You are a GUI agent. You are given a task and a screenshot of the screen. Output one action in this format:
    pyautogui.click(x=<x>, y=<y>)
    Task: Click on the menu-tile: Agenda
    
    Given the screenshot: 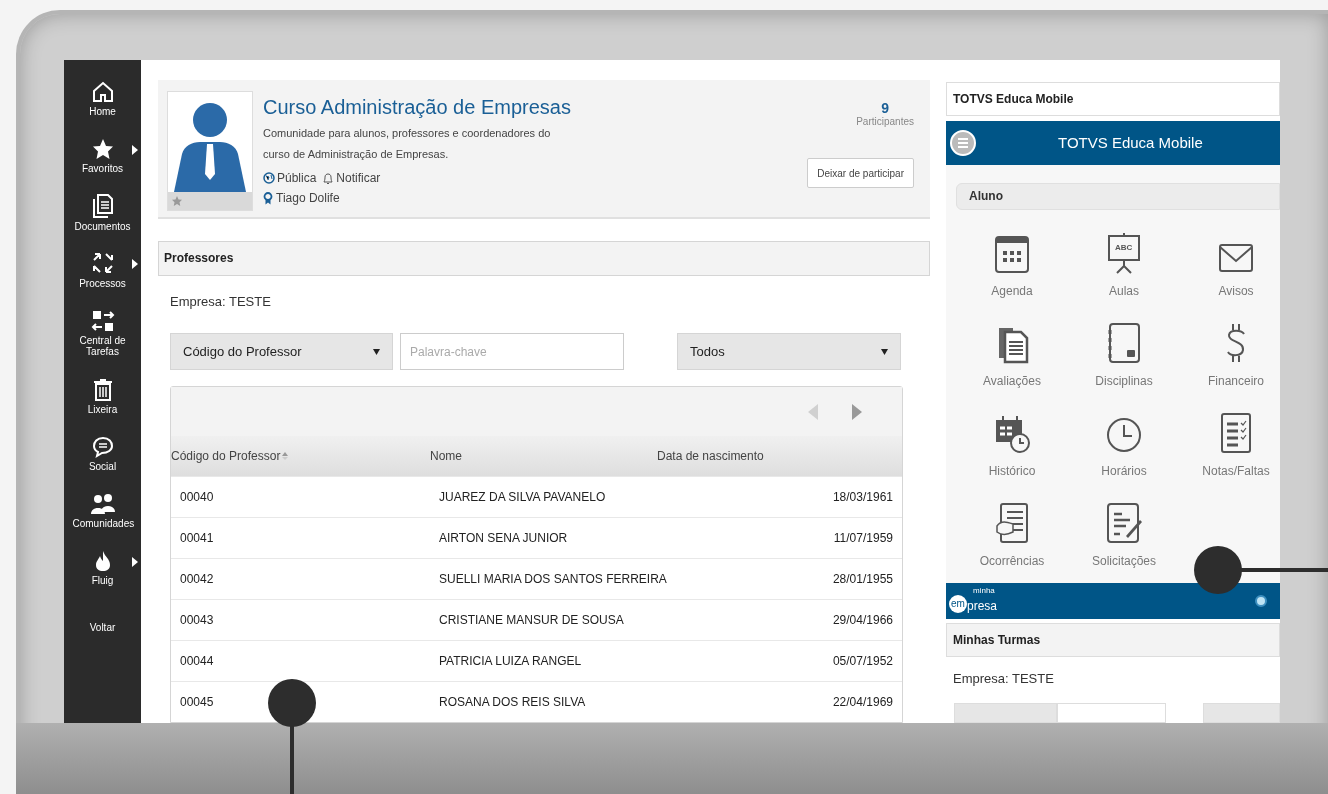 What is the action you would take?
    pyautogui.click(x=1012, y=262)
    